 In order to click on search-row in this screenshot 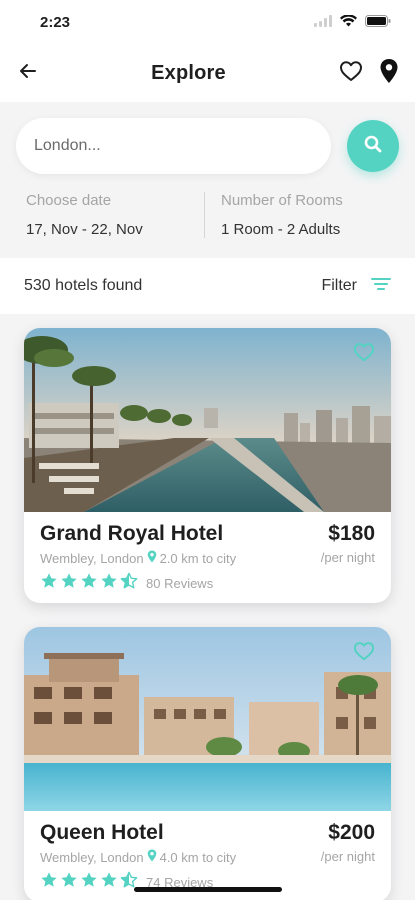, I will do `click(207, 146)`.